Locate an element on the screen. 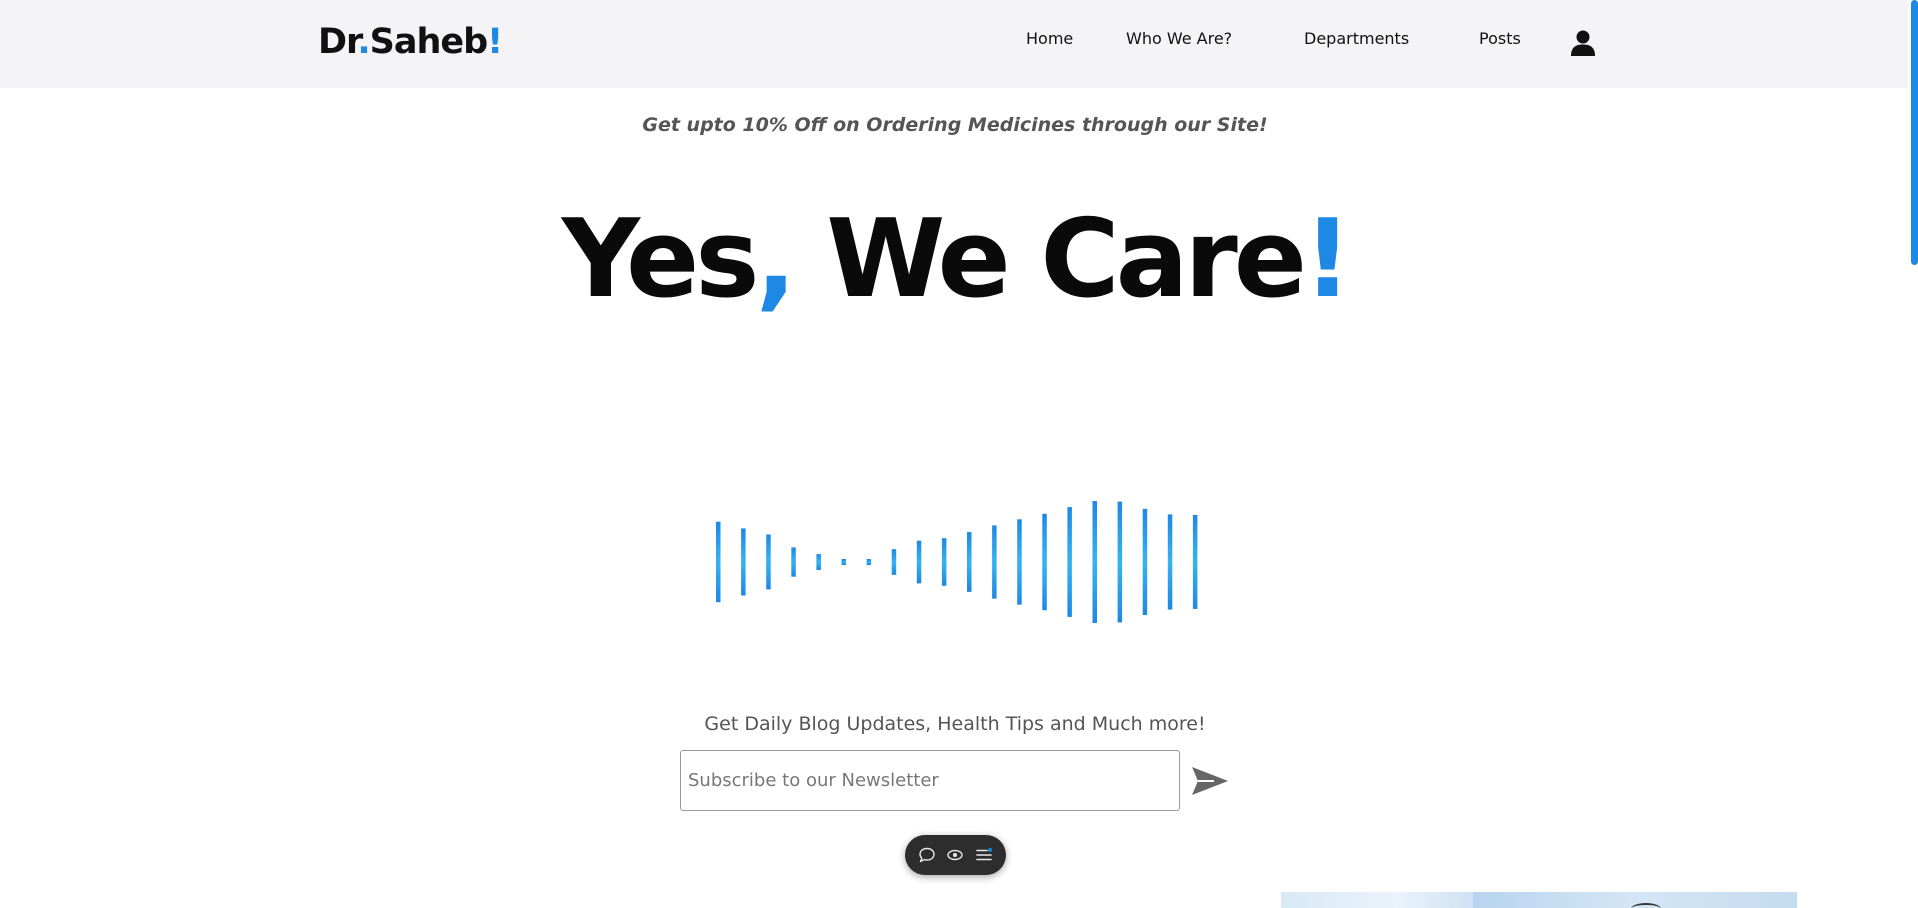 The width and height of the screenshot is (1918, 908). send-icon is located at coordinates (1210, 781).